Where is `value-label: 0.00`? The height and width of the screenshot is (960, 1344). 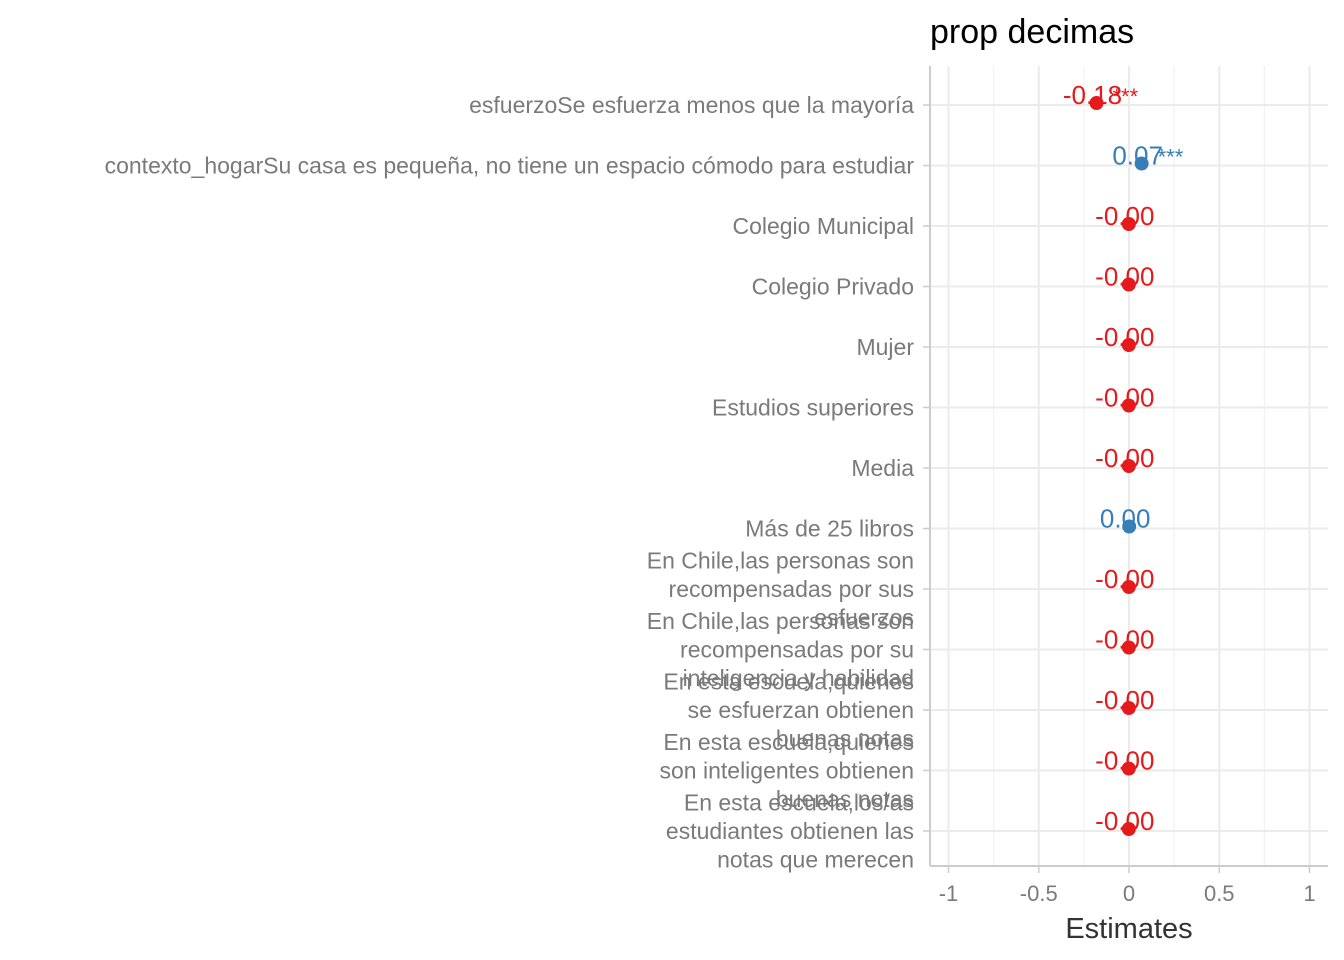
value-label: 0.00 is located at coordinates (1125, 519).